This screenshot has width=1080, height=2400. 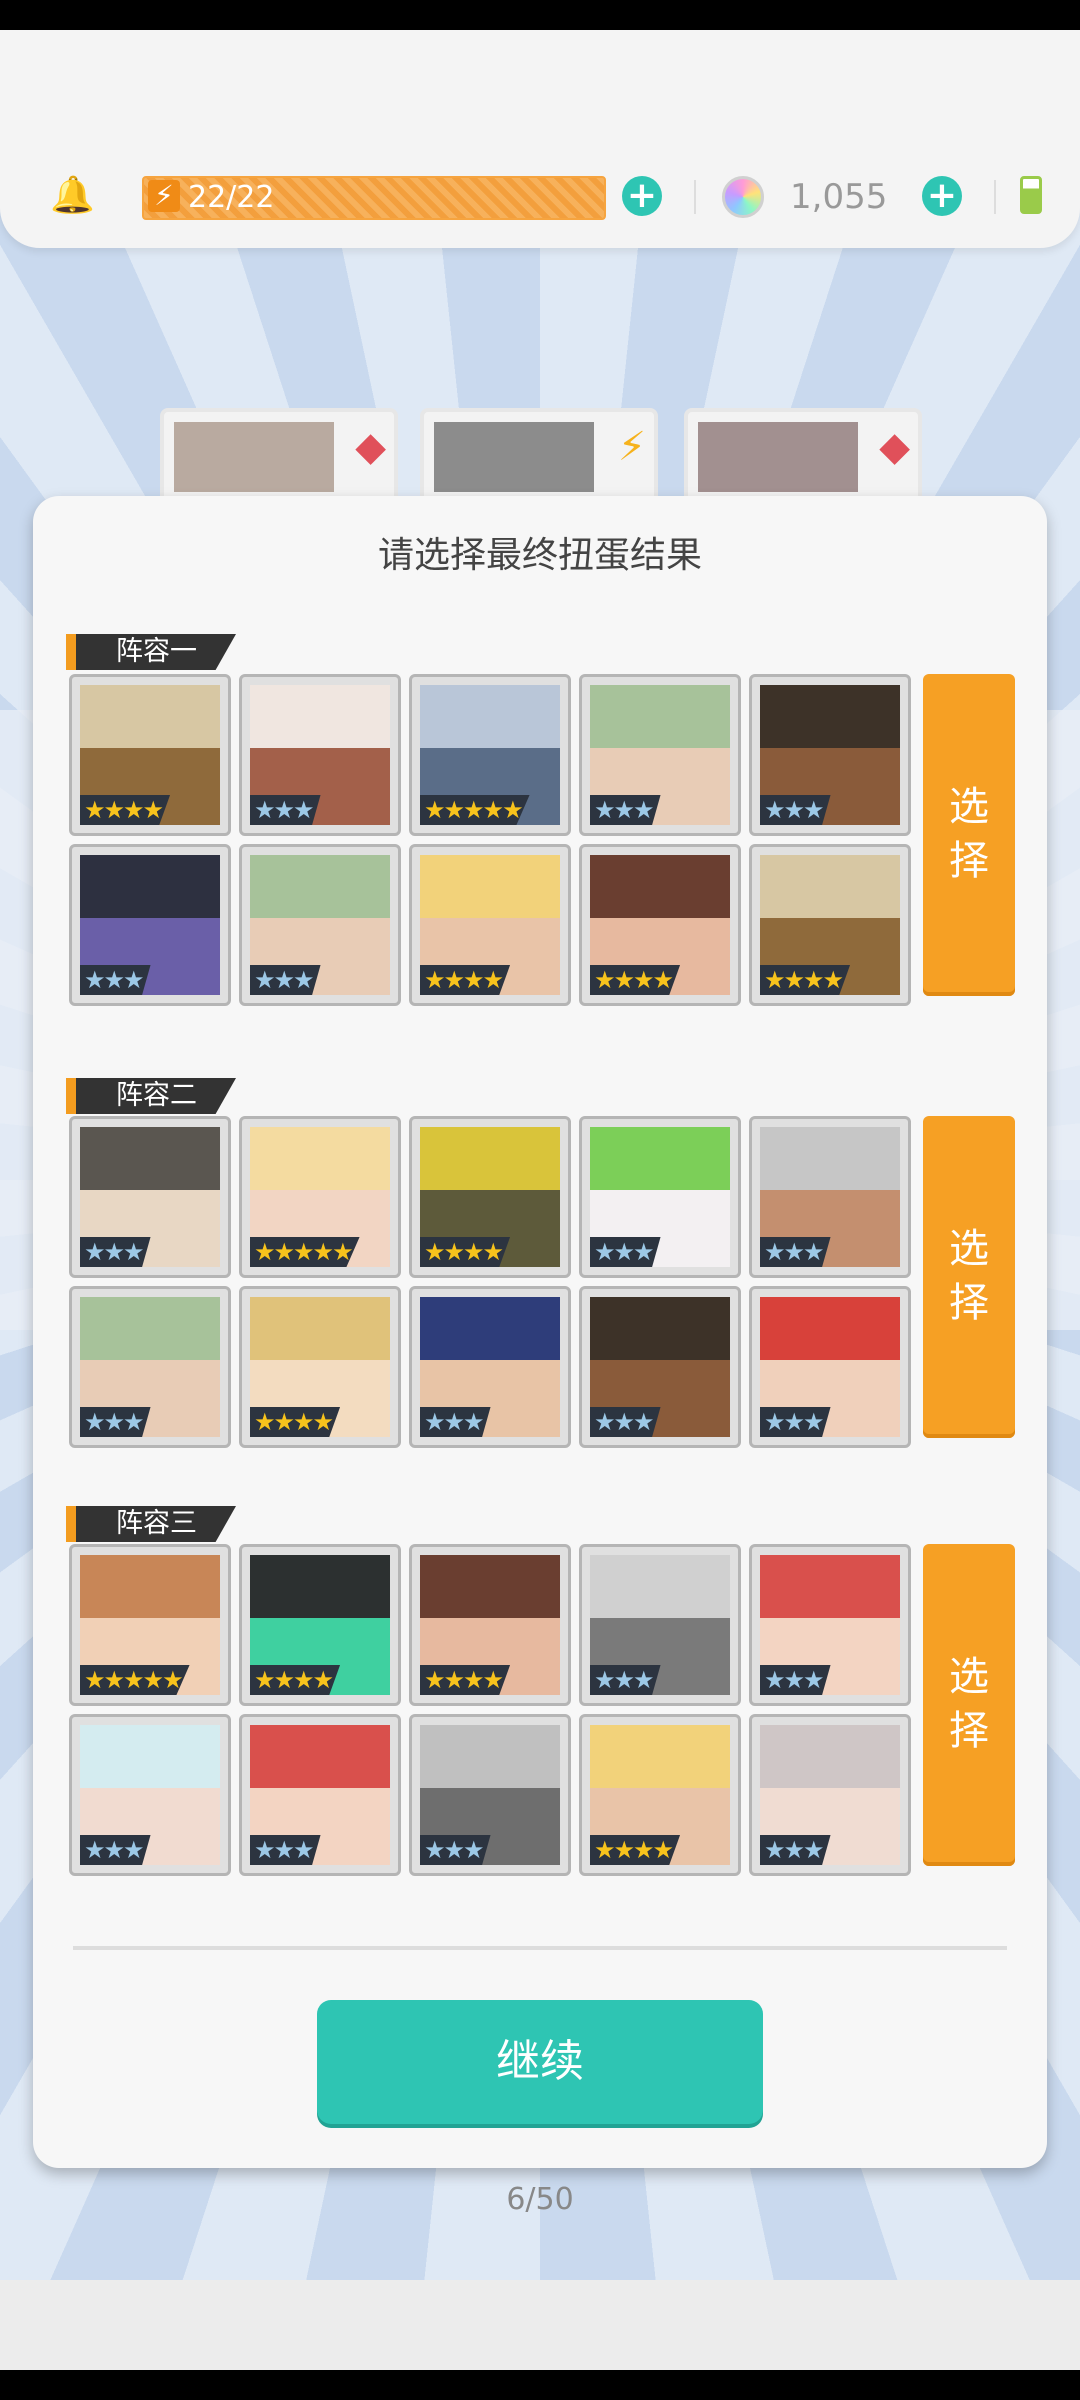 I want to click on card-preview: ⚡, so click(x=539, y=457).